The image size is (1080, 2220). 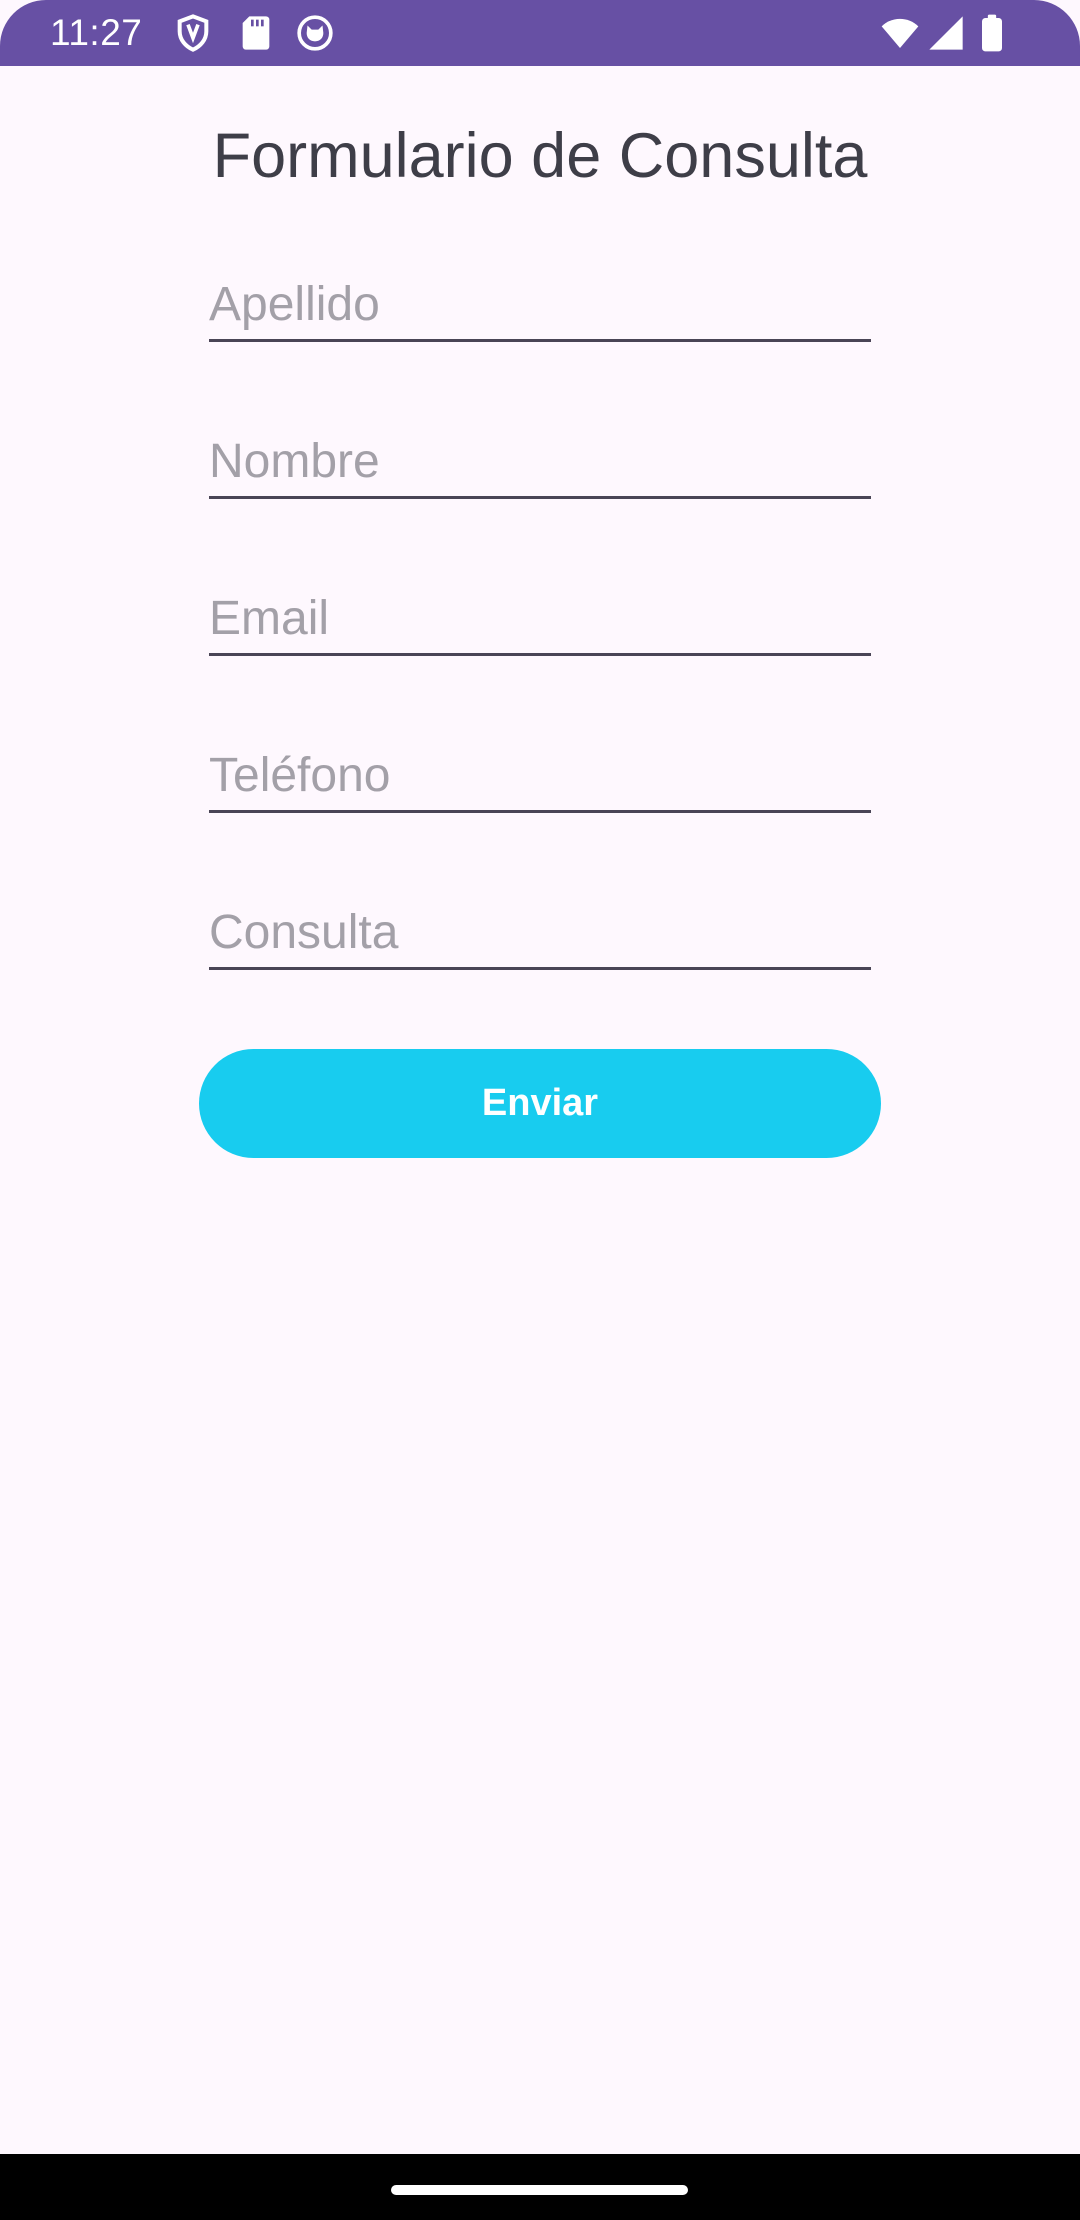 I want to click on phone-field, so click(x=540, y=773).